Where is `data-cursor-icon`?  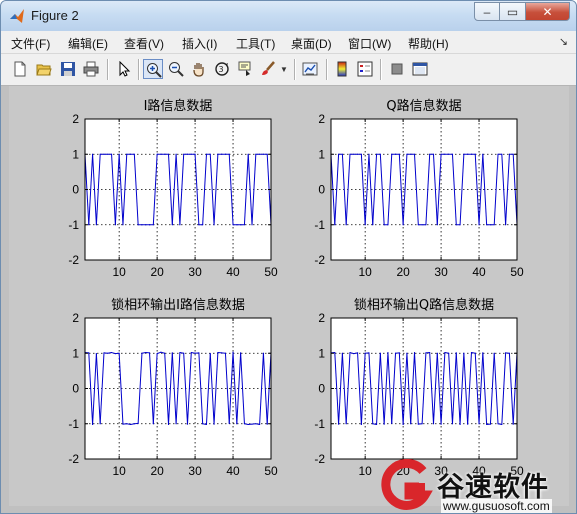 data-cursor-icon is located at coordinates (245, 69).